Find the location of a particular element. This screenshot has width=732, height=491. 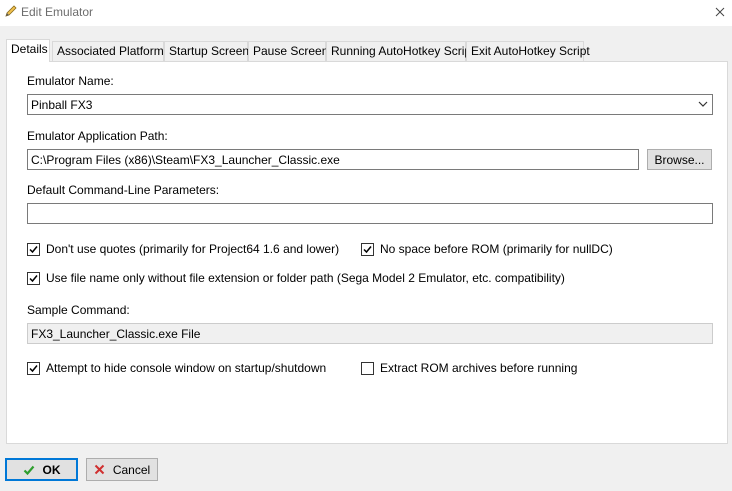

no-space-checkbox is located at coordinates (367, 249).